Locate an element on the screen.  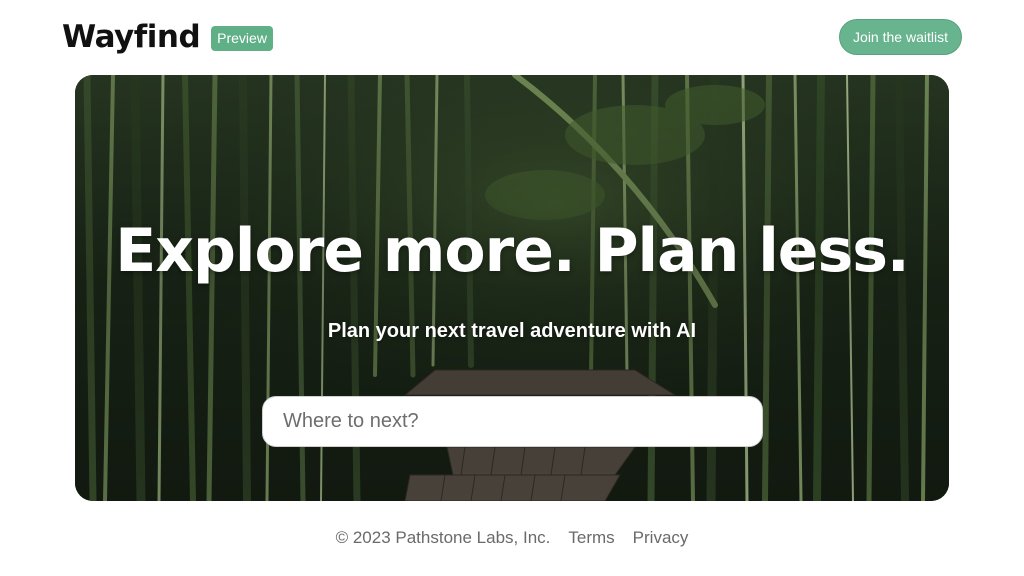
privacy-link: Privacy is located at coordinates (661, 538).